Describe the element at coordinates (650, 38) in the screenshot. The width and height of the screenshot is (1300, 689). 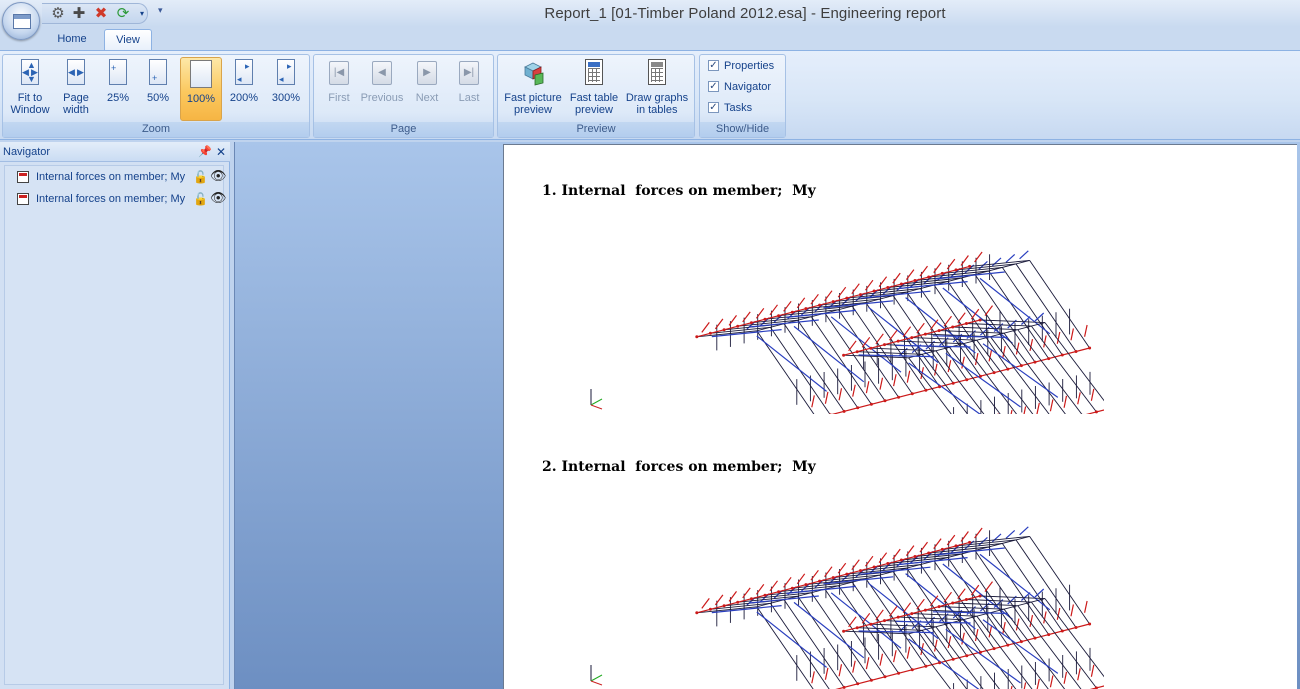
I see `ribbon-tabs: Home View` at that location.